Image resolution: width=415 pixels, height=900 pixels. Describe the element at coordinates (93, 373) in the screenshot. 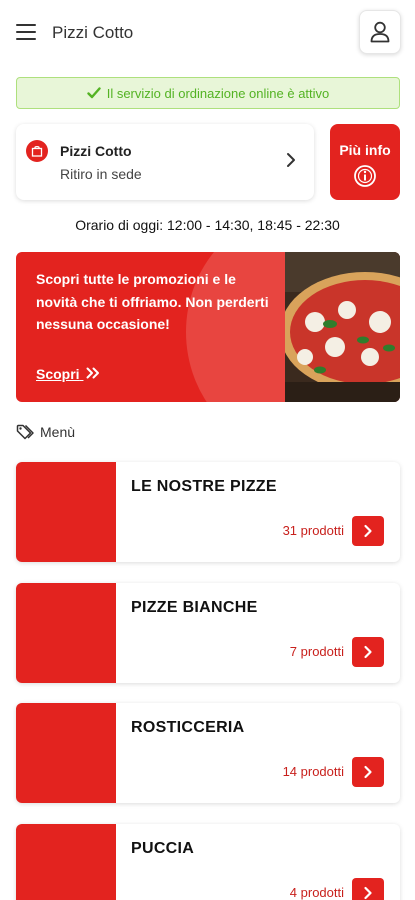

I see `double-chevron-right-icon` at that location.